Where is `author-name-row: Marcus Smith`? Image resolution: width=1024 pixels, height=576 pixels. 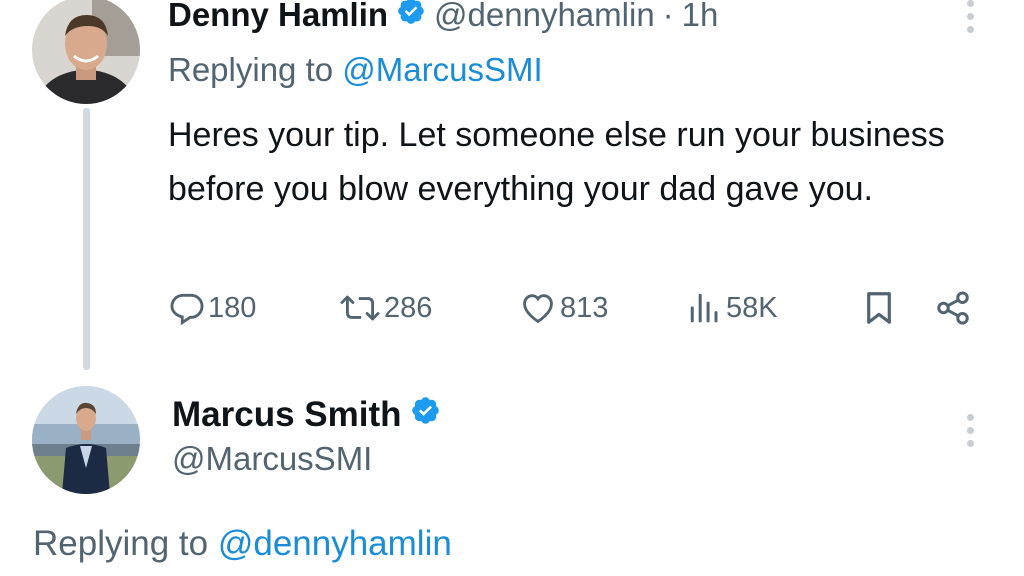
author-name-row: Marcus Smith is located at coordinates (310, 415).